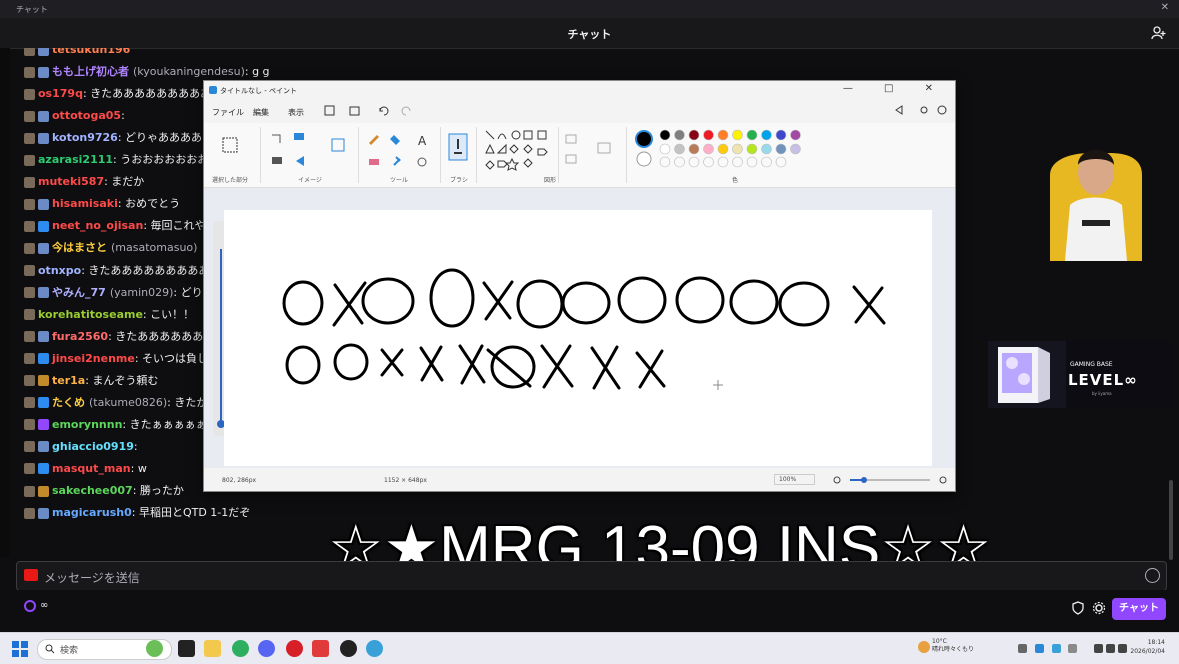  What do you see at coordinates (20, 649) in the screenshot?
I see `windows-start-icon` at bounding box center [20, 649].